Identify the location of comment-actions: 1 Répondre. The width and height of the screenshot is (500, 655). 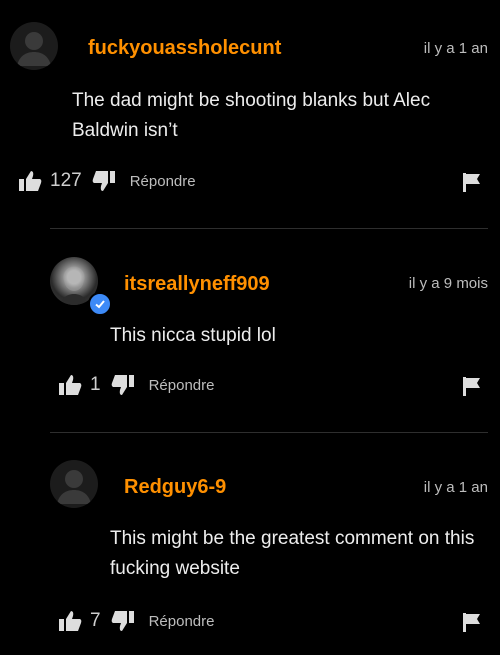
(136, 385).